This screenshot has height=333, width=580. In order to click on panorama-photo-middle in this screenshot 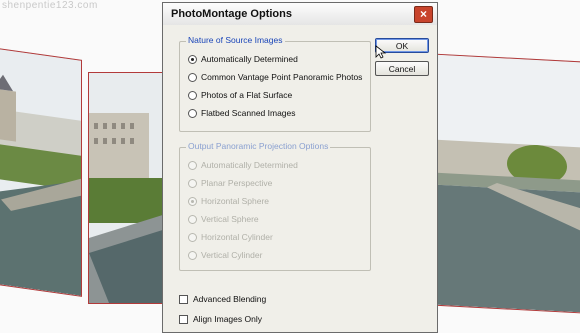, I will do `click(129, 188)`.